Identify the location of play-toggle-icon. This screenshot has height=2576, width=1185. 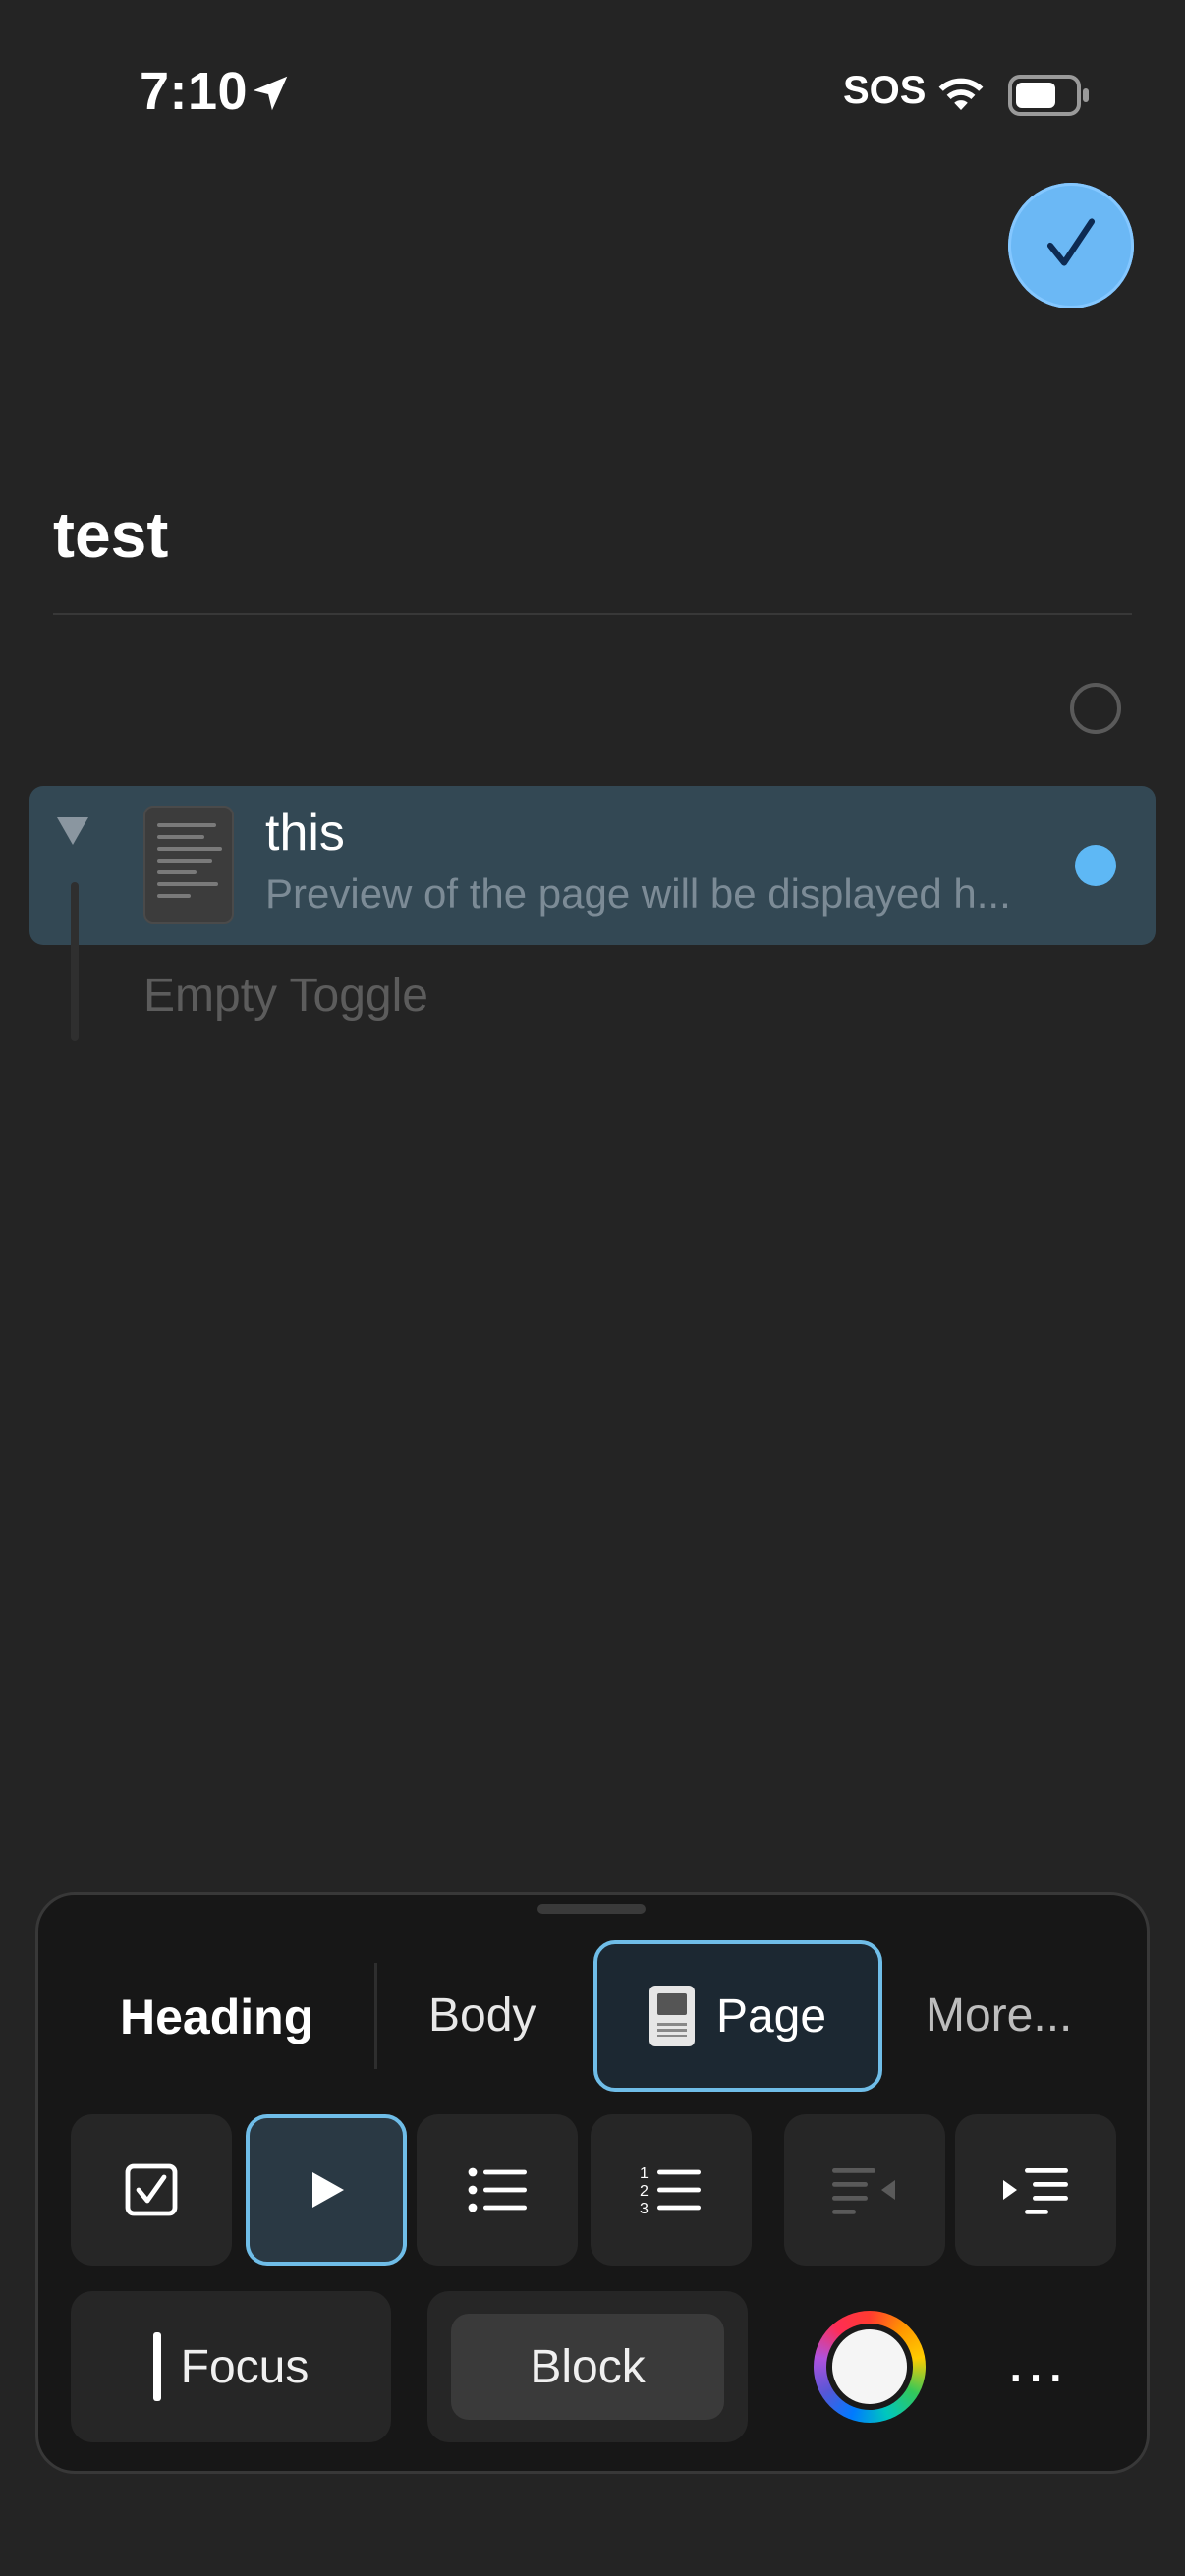
(328, 2190).